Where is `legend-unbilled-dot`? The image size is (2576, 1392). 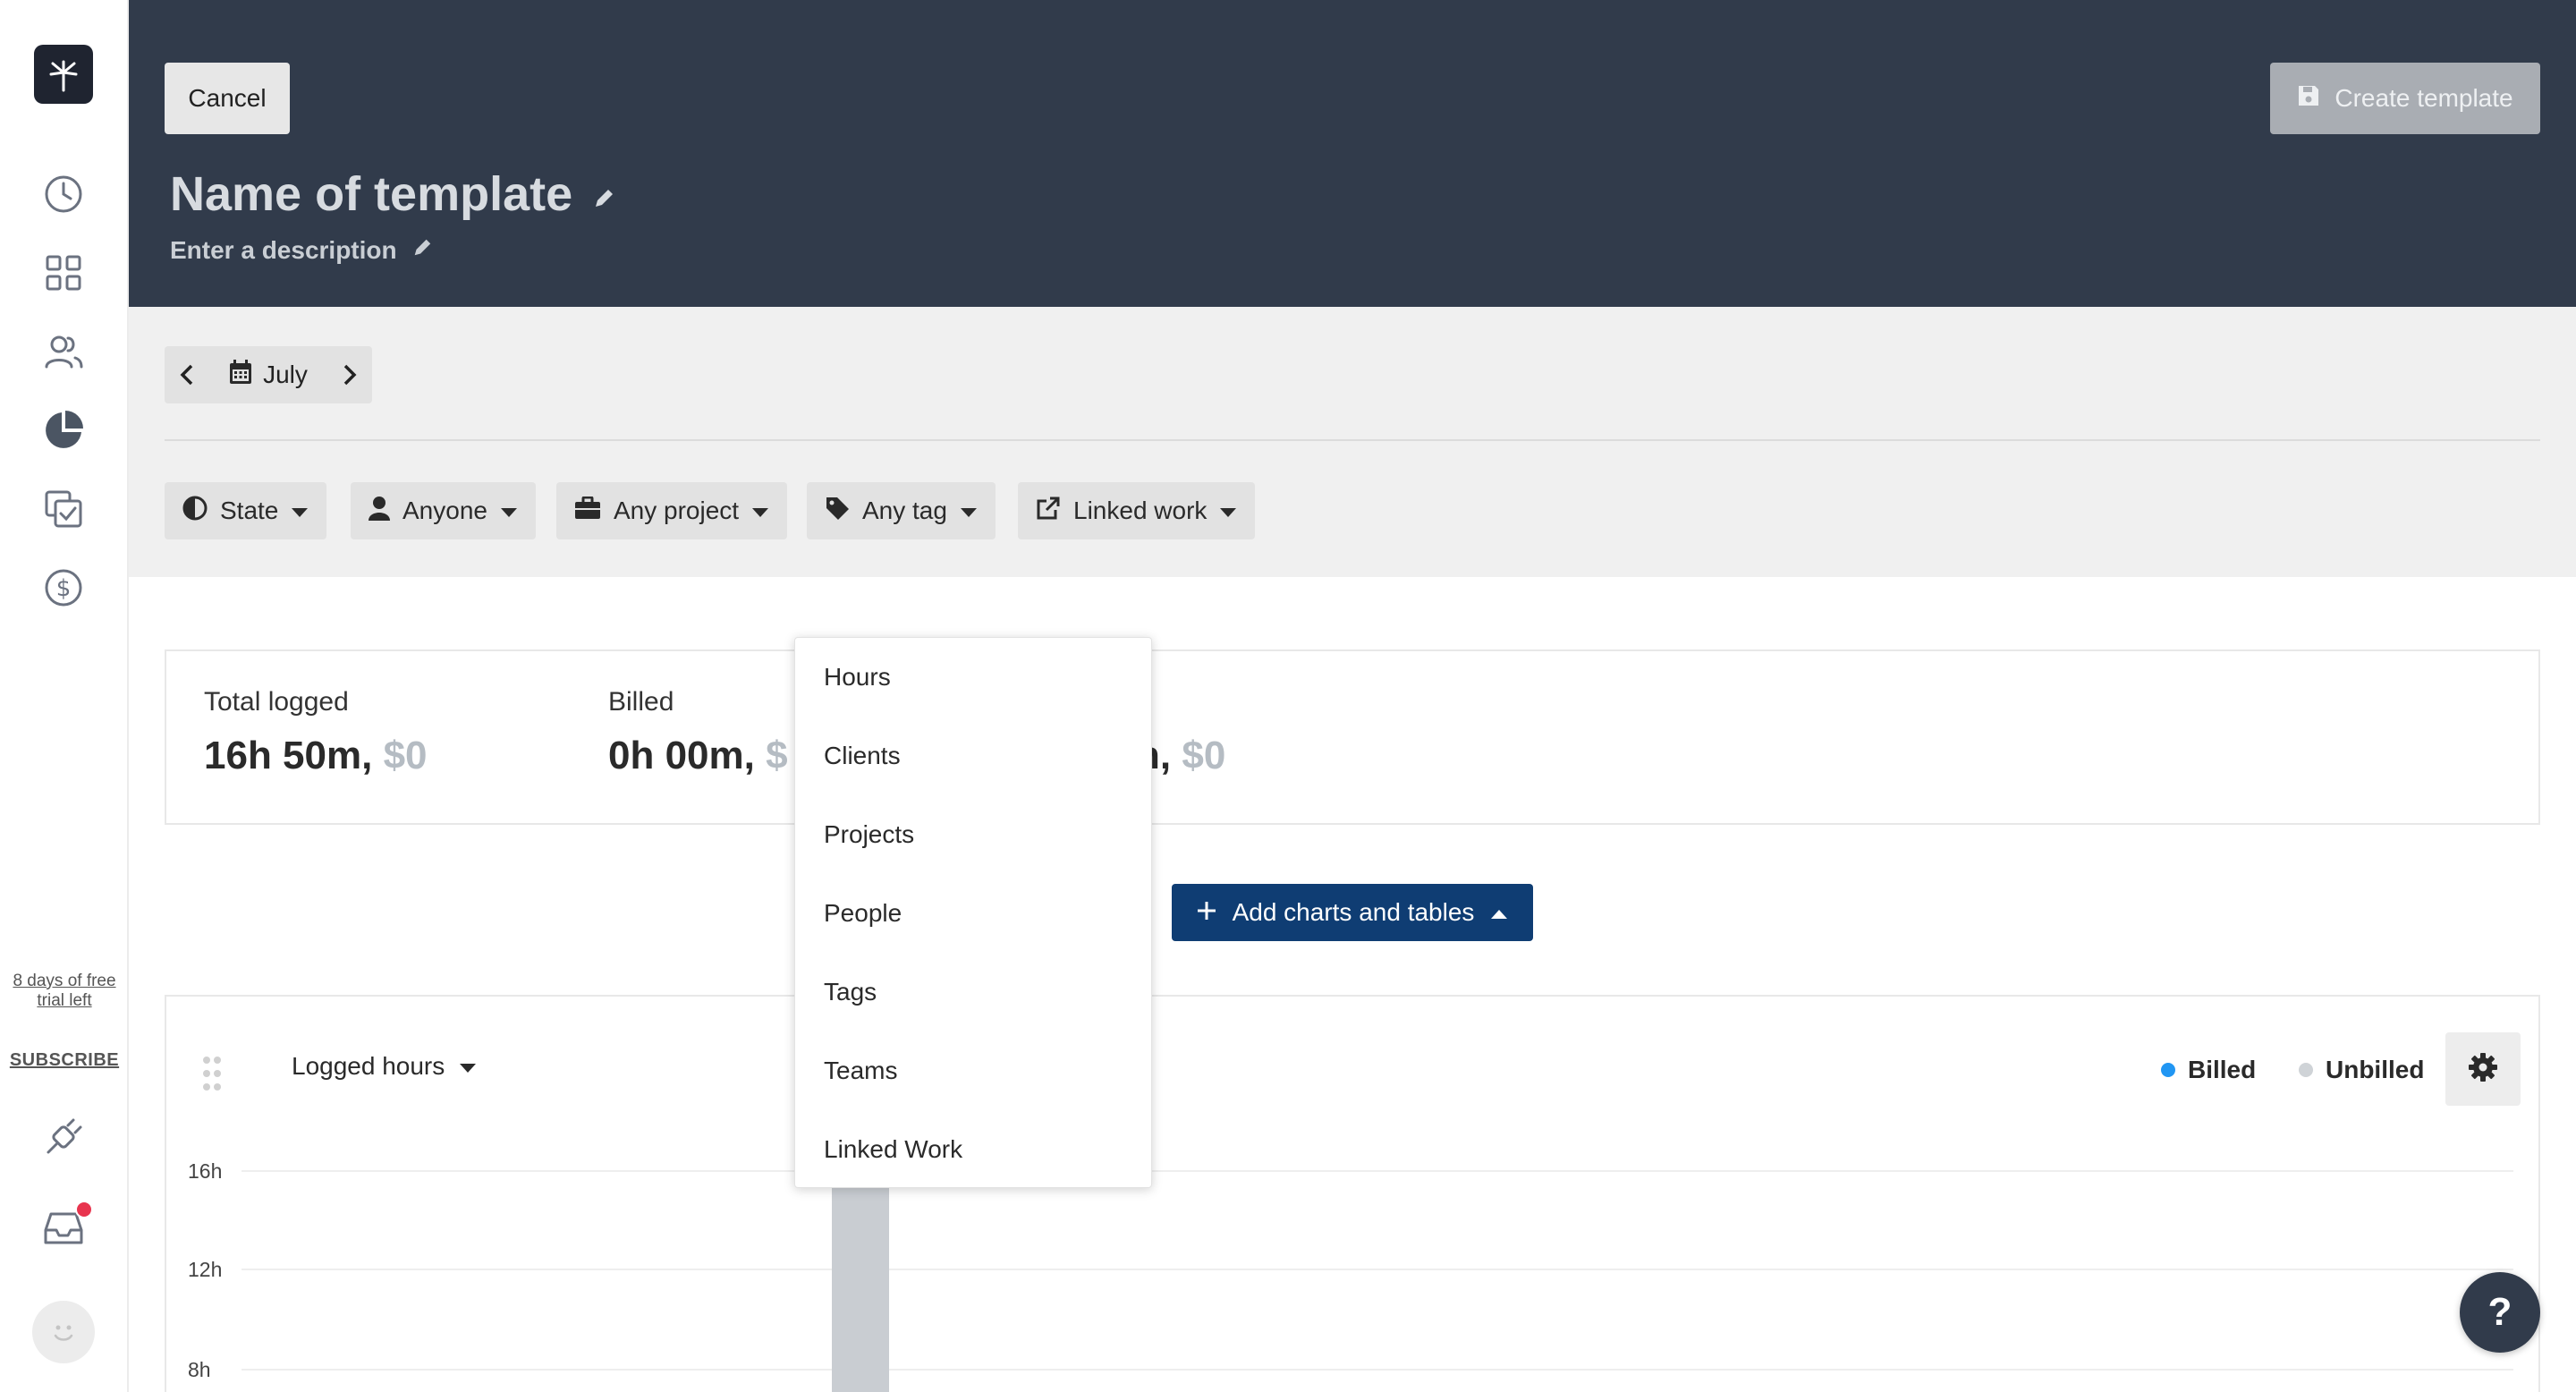 legend-unbilled-dot is located at coordinates (2306, 1070).